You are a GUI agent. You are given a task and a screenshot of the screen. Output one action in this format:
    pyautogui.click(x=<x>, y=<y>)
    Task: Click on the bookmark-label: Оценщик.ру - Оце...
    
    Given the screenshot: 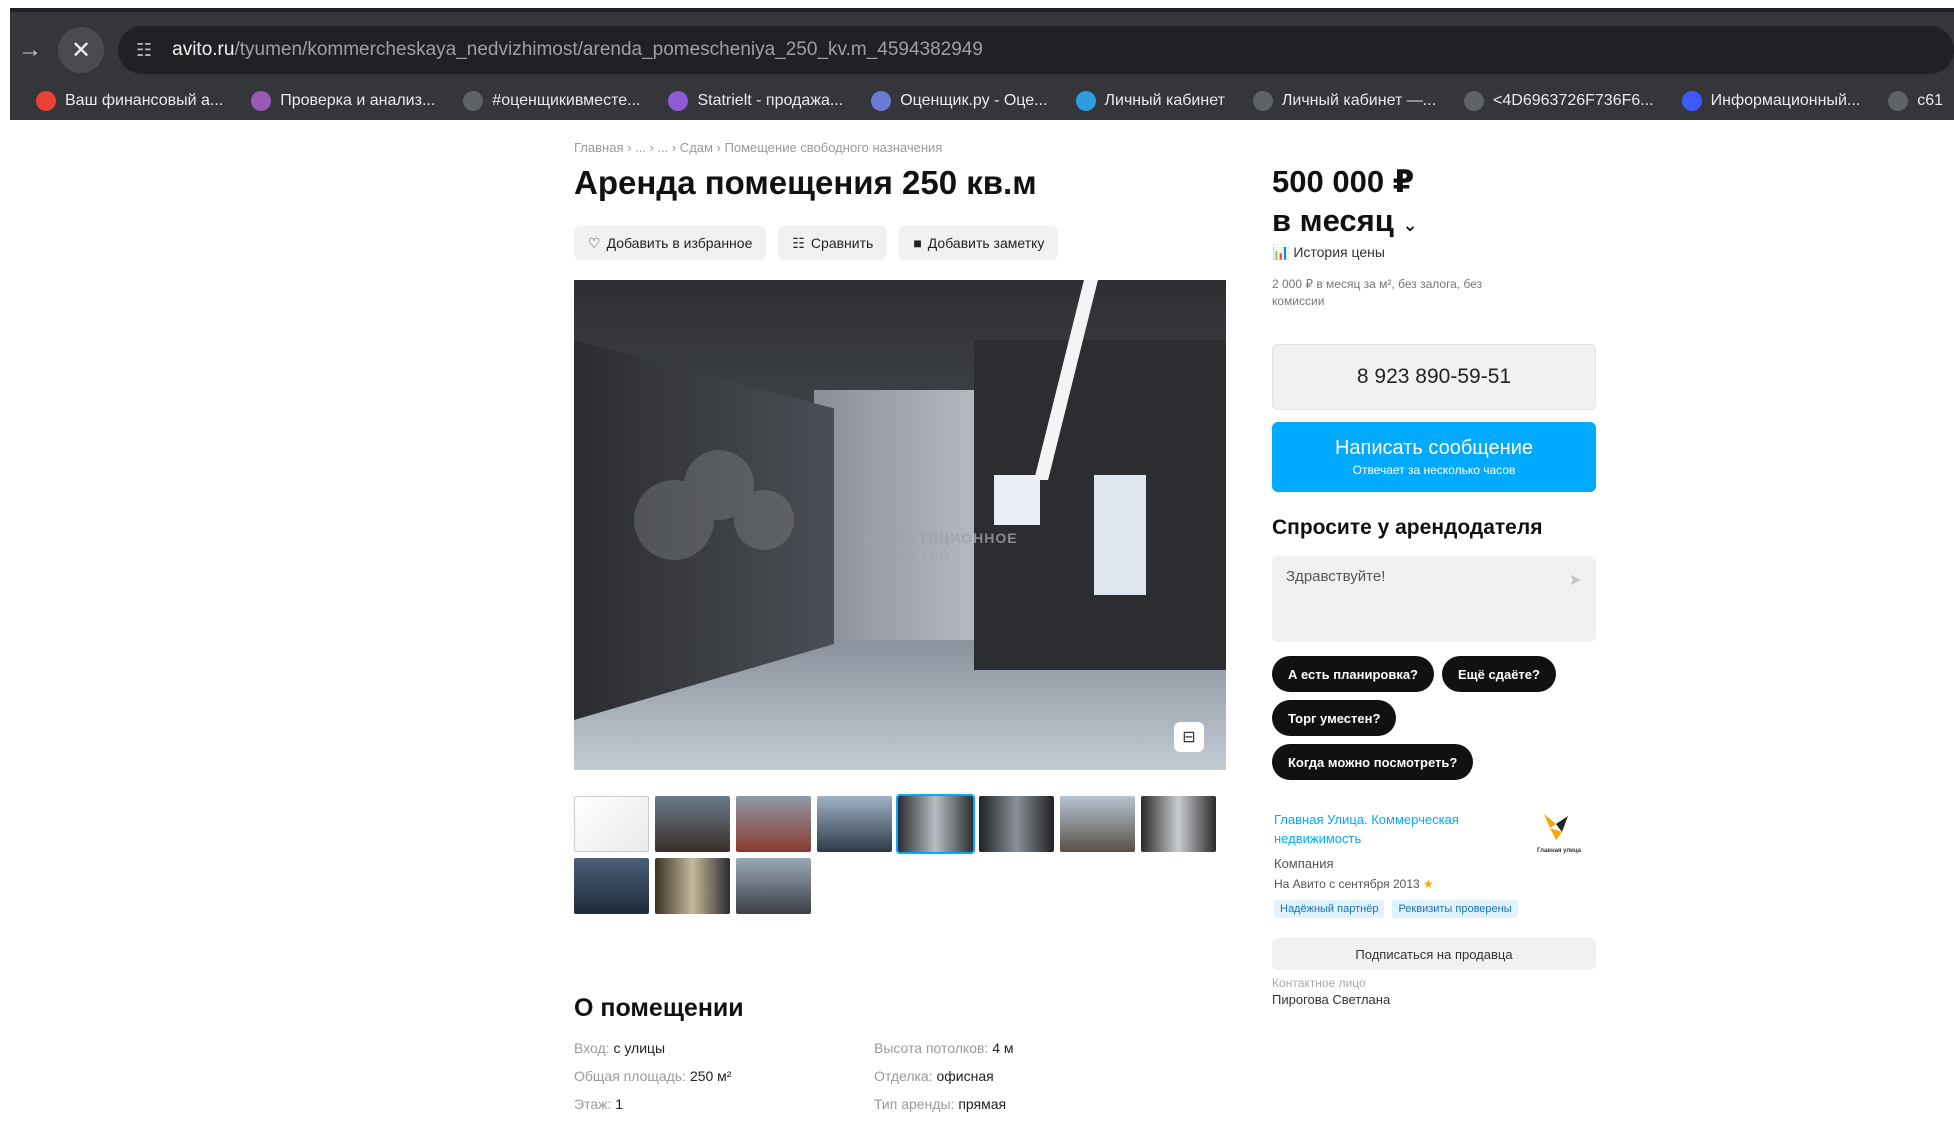 What is the action you would take?
    pyautogui.click(x=974, y=100)
    